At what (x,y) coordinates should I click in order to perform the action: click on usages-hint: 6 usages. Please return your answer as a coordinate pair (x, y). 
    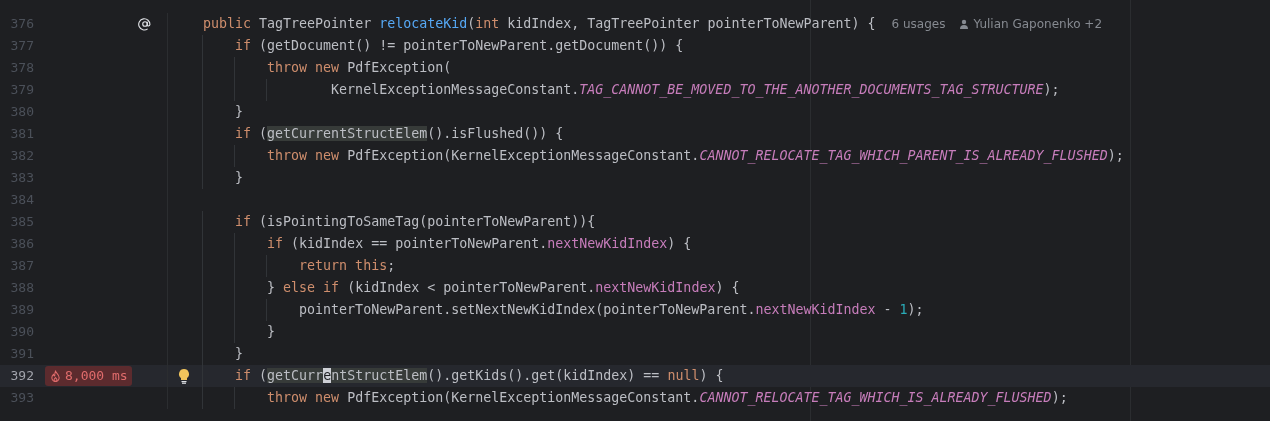
    Looking at the image, I should click on (918, 24).